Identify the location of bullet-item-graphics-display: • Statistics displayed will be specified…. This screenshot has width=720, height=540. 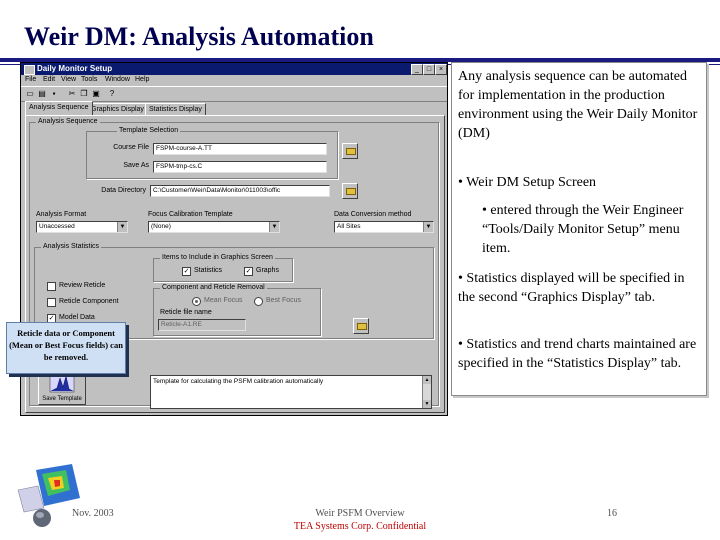
(580, 288).